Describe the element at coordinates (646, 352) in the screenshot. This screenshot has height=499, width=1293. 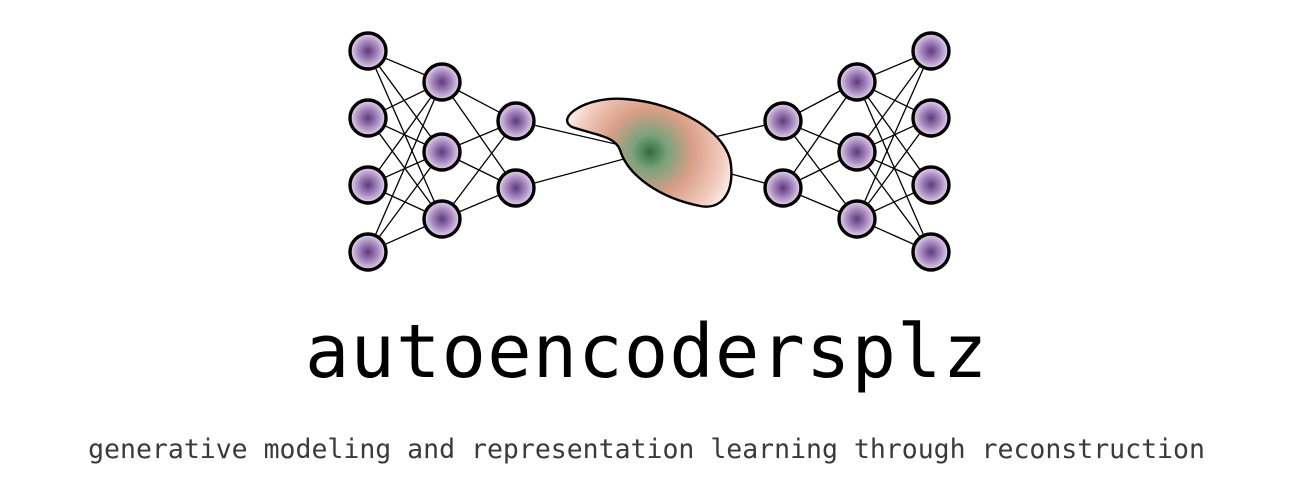
I see `project-title: autoencodersplz` at that location.